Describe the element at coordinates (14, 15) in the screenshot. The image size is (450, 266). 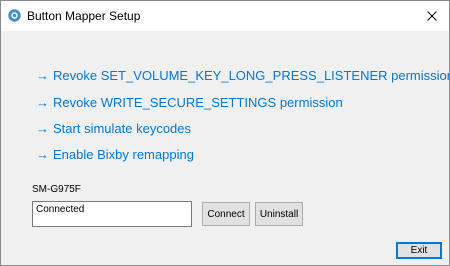
I see `button-mapper-app-icon` at that location.